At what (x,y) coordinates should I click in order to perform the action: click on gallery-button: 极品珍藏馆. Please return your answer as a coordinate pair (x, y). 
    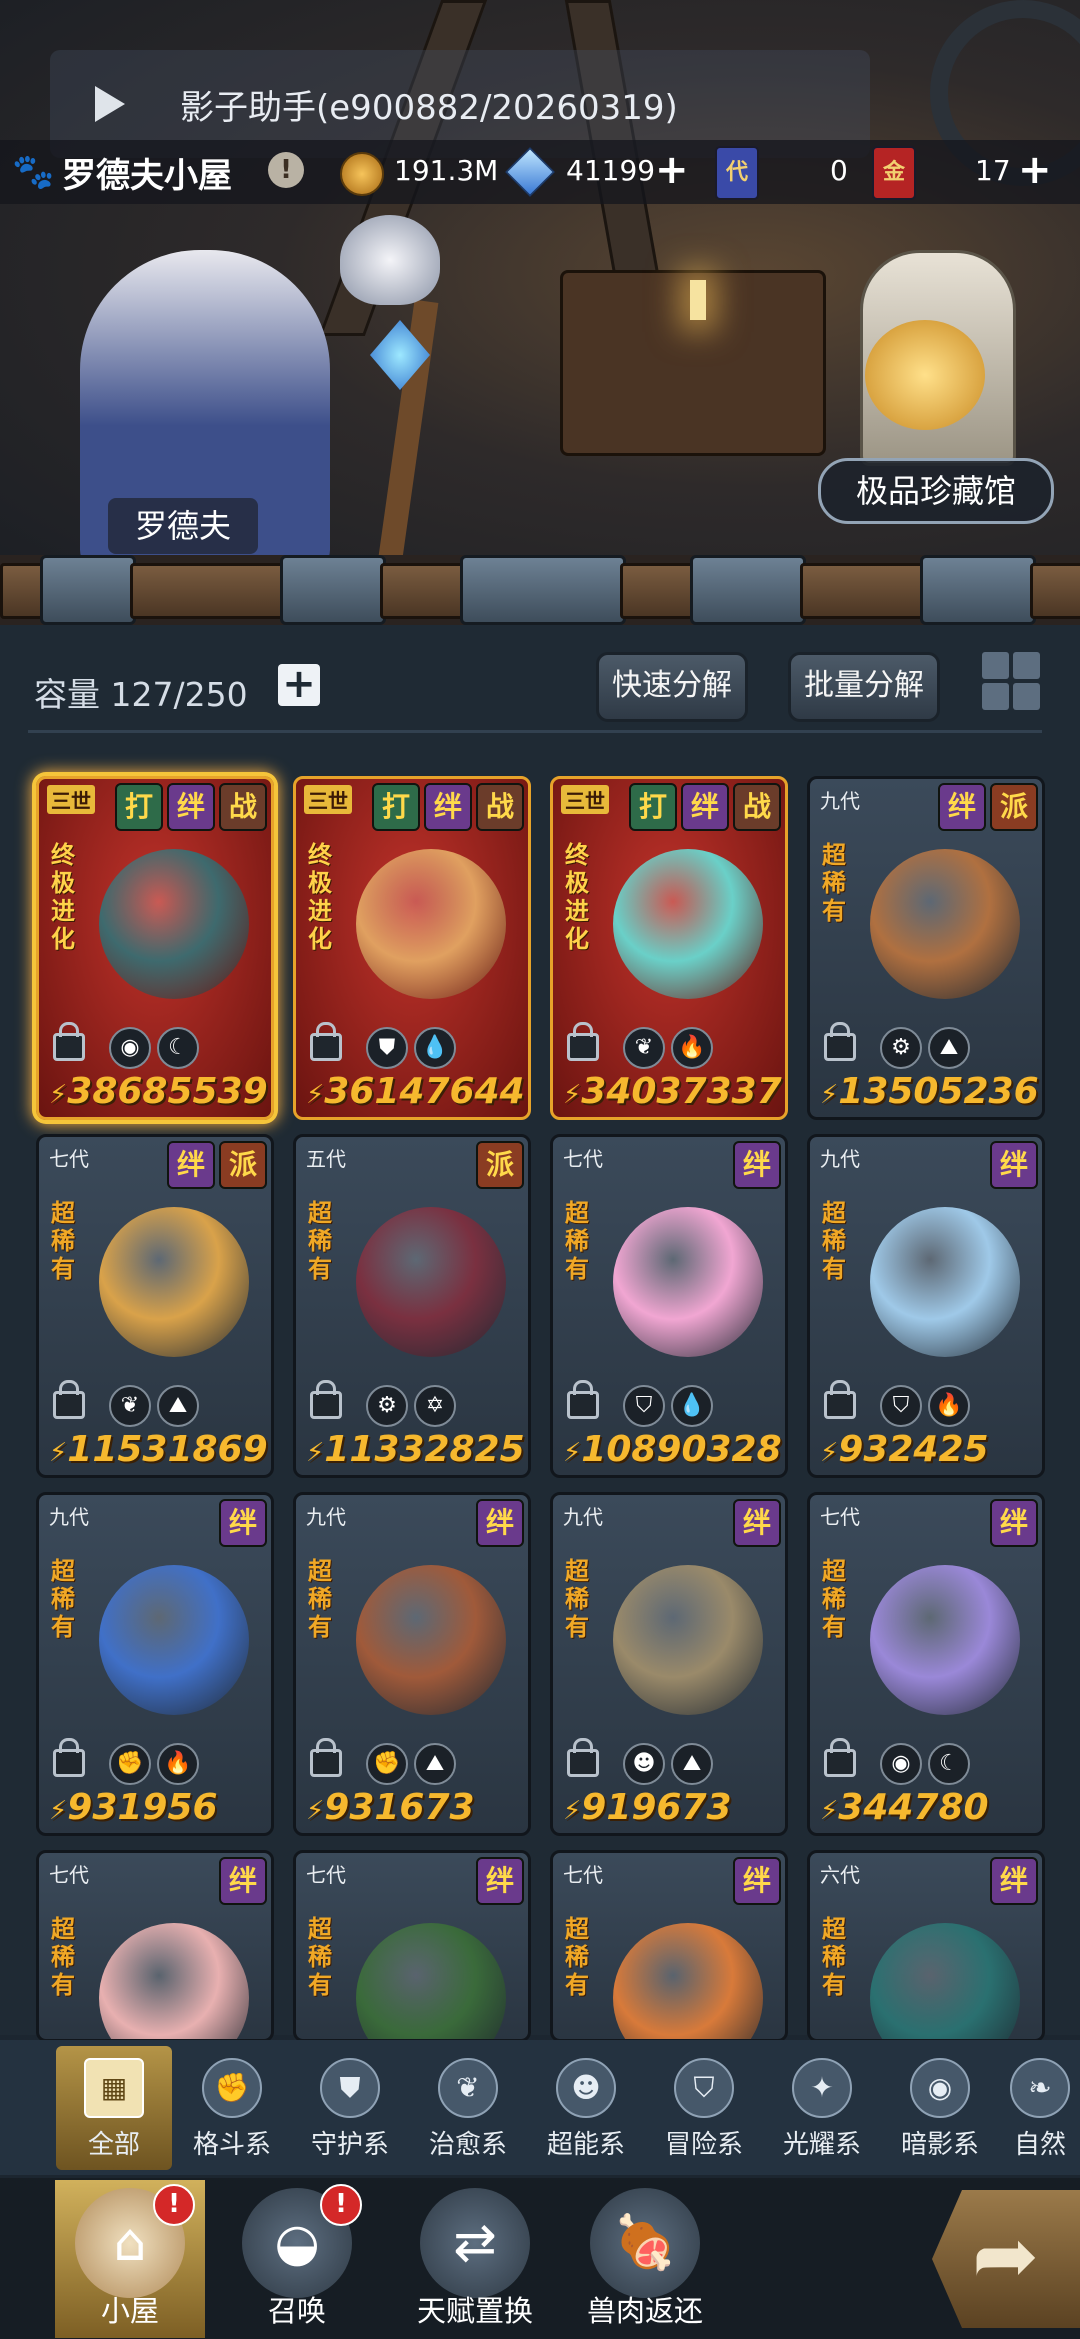
    Looking at the image, I should click on (936, 491).